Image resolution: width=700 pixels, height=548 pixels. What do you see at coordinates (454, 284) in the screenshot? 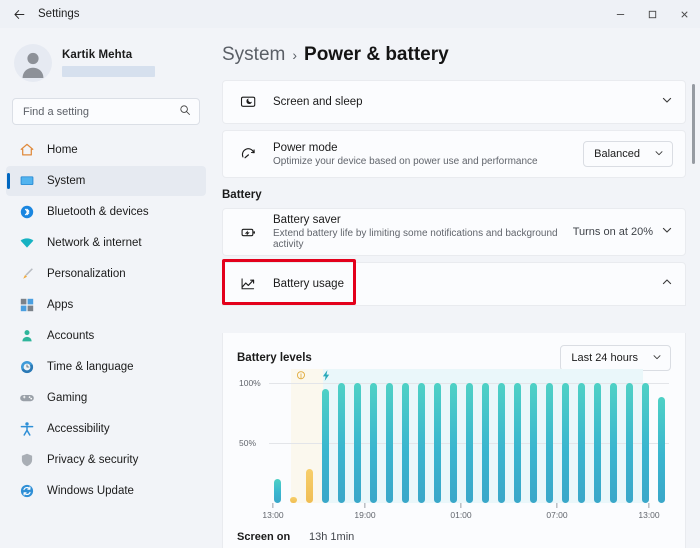
I see `battery-usage-row: Battery usage` at bounding box center [454, 284].